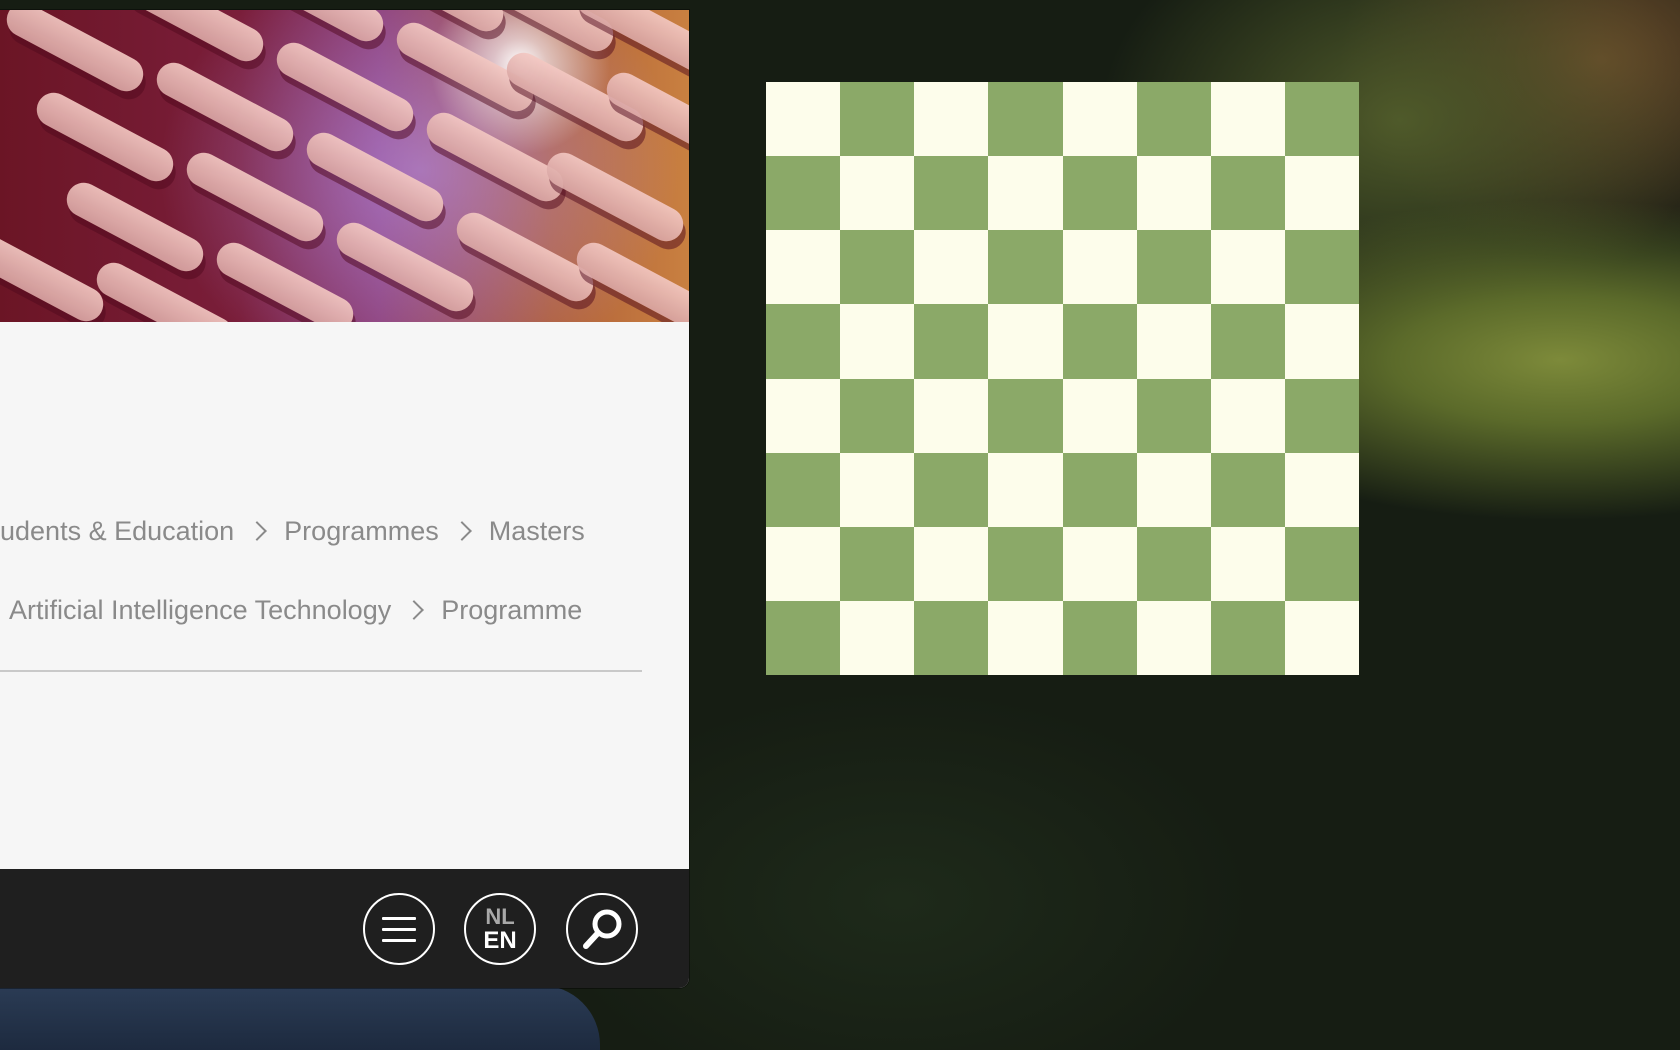 The image size is (1680, 1050). I want to click on wallpaper-water, so click(300, 1017).